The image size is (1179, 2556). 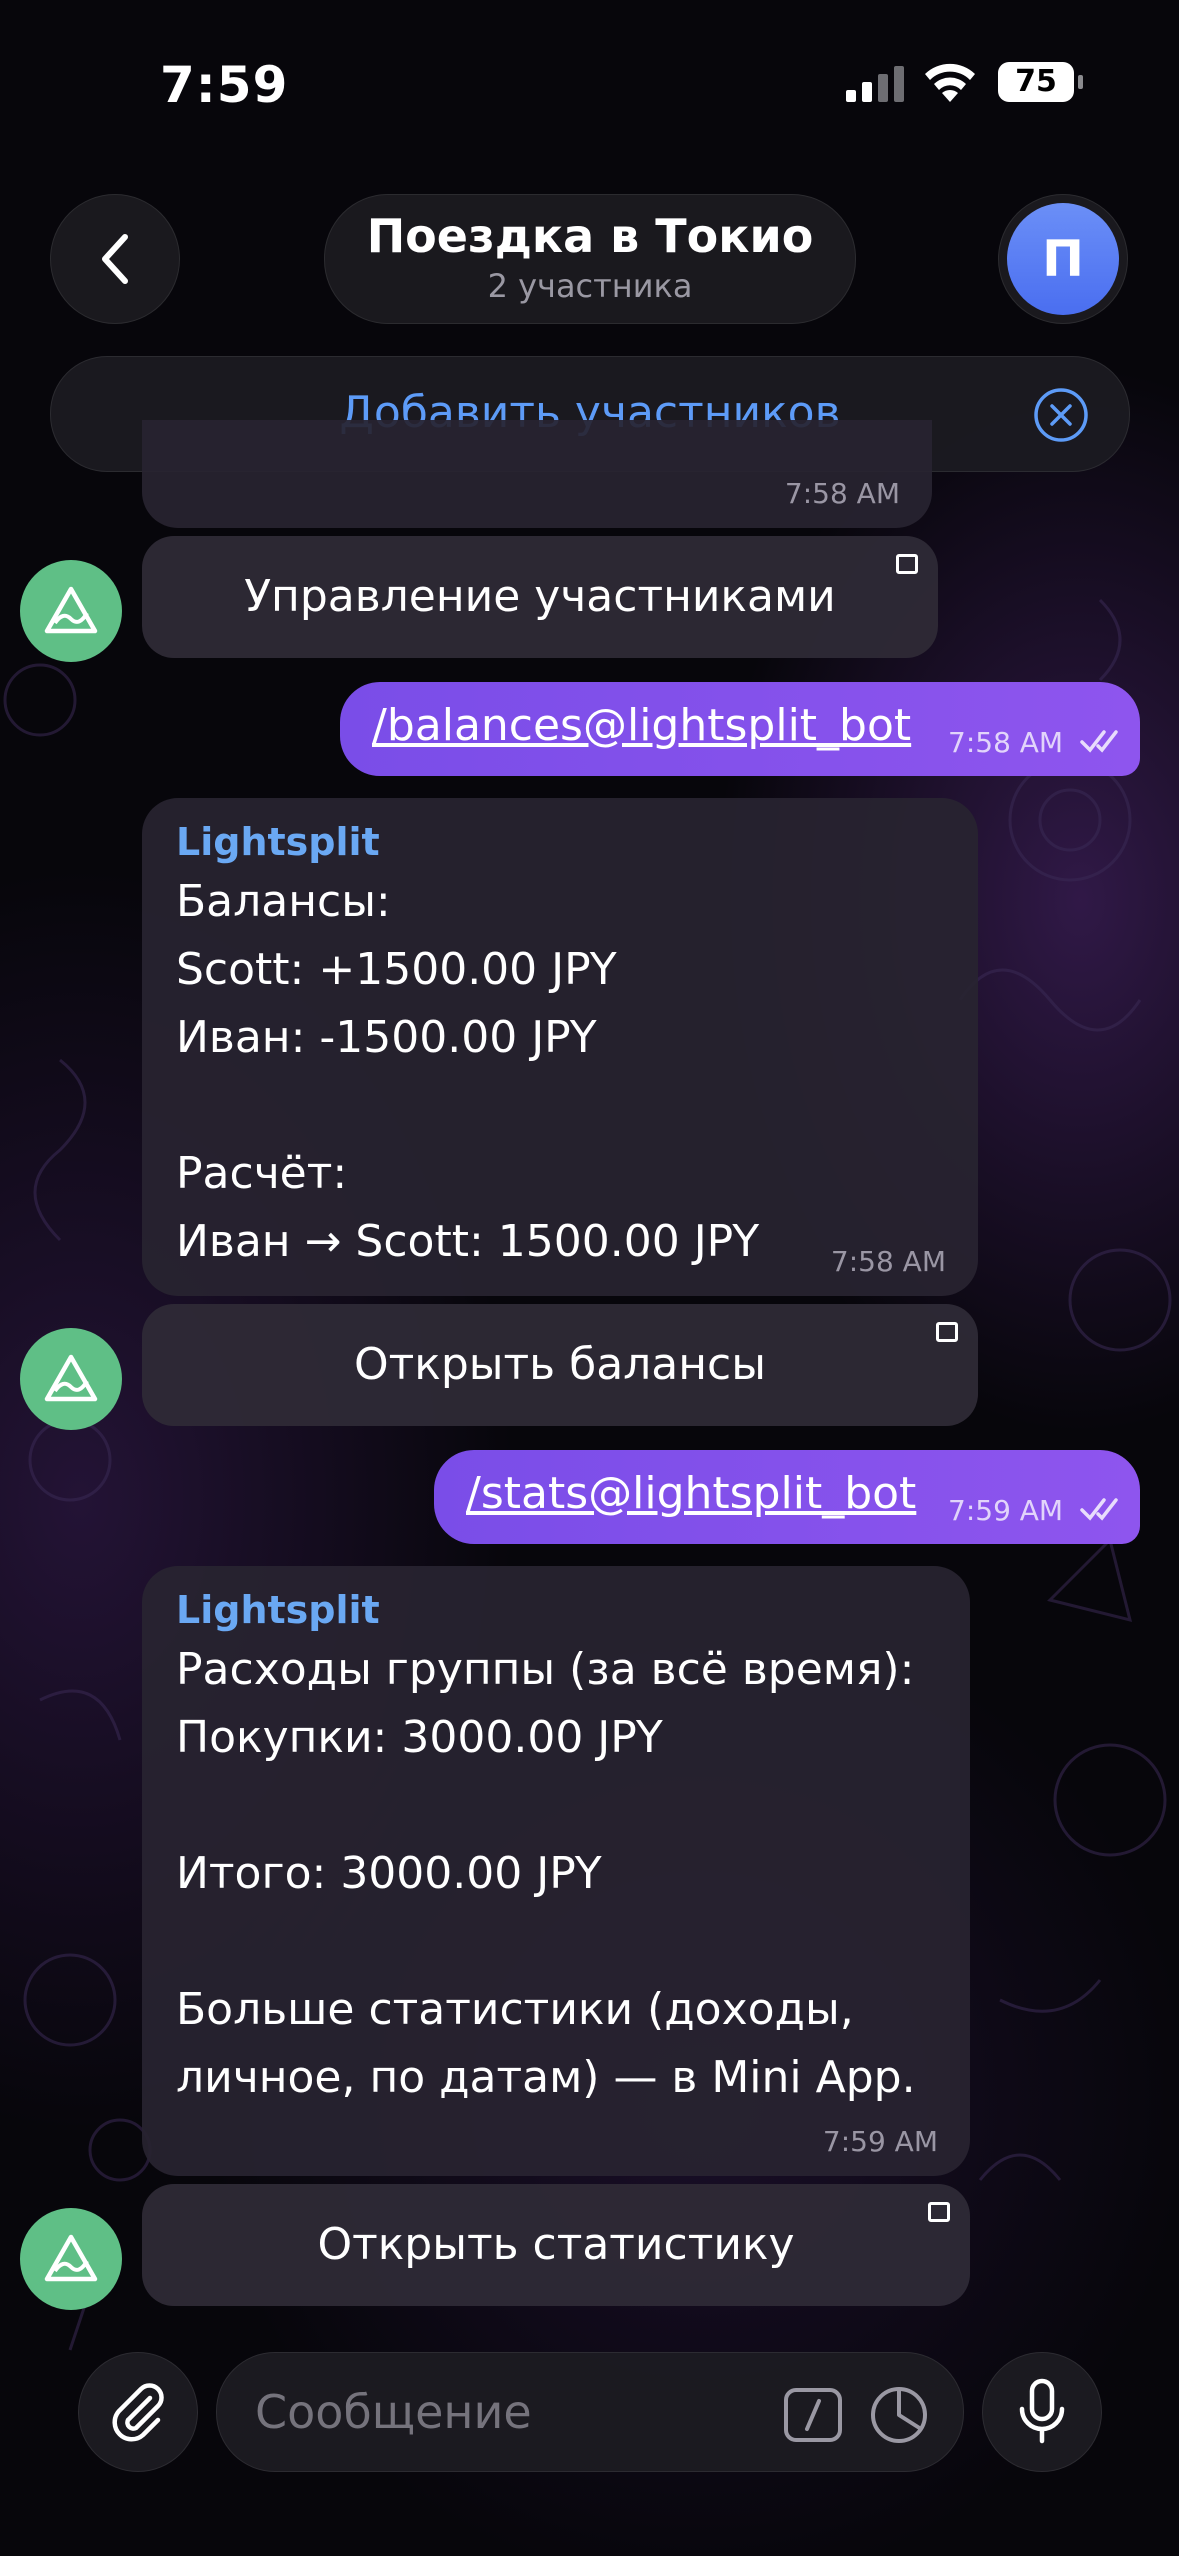 I want to click on outgoing-message-balances: /balances@lightsplit_bot 7:58 AM, so click(x=740, y=729).